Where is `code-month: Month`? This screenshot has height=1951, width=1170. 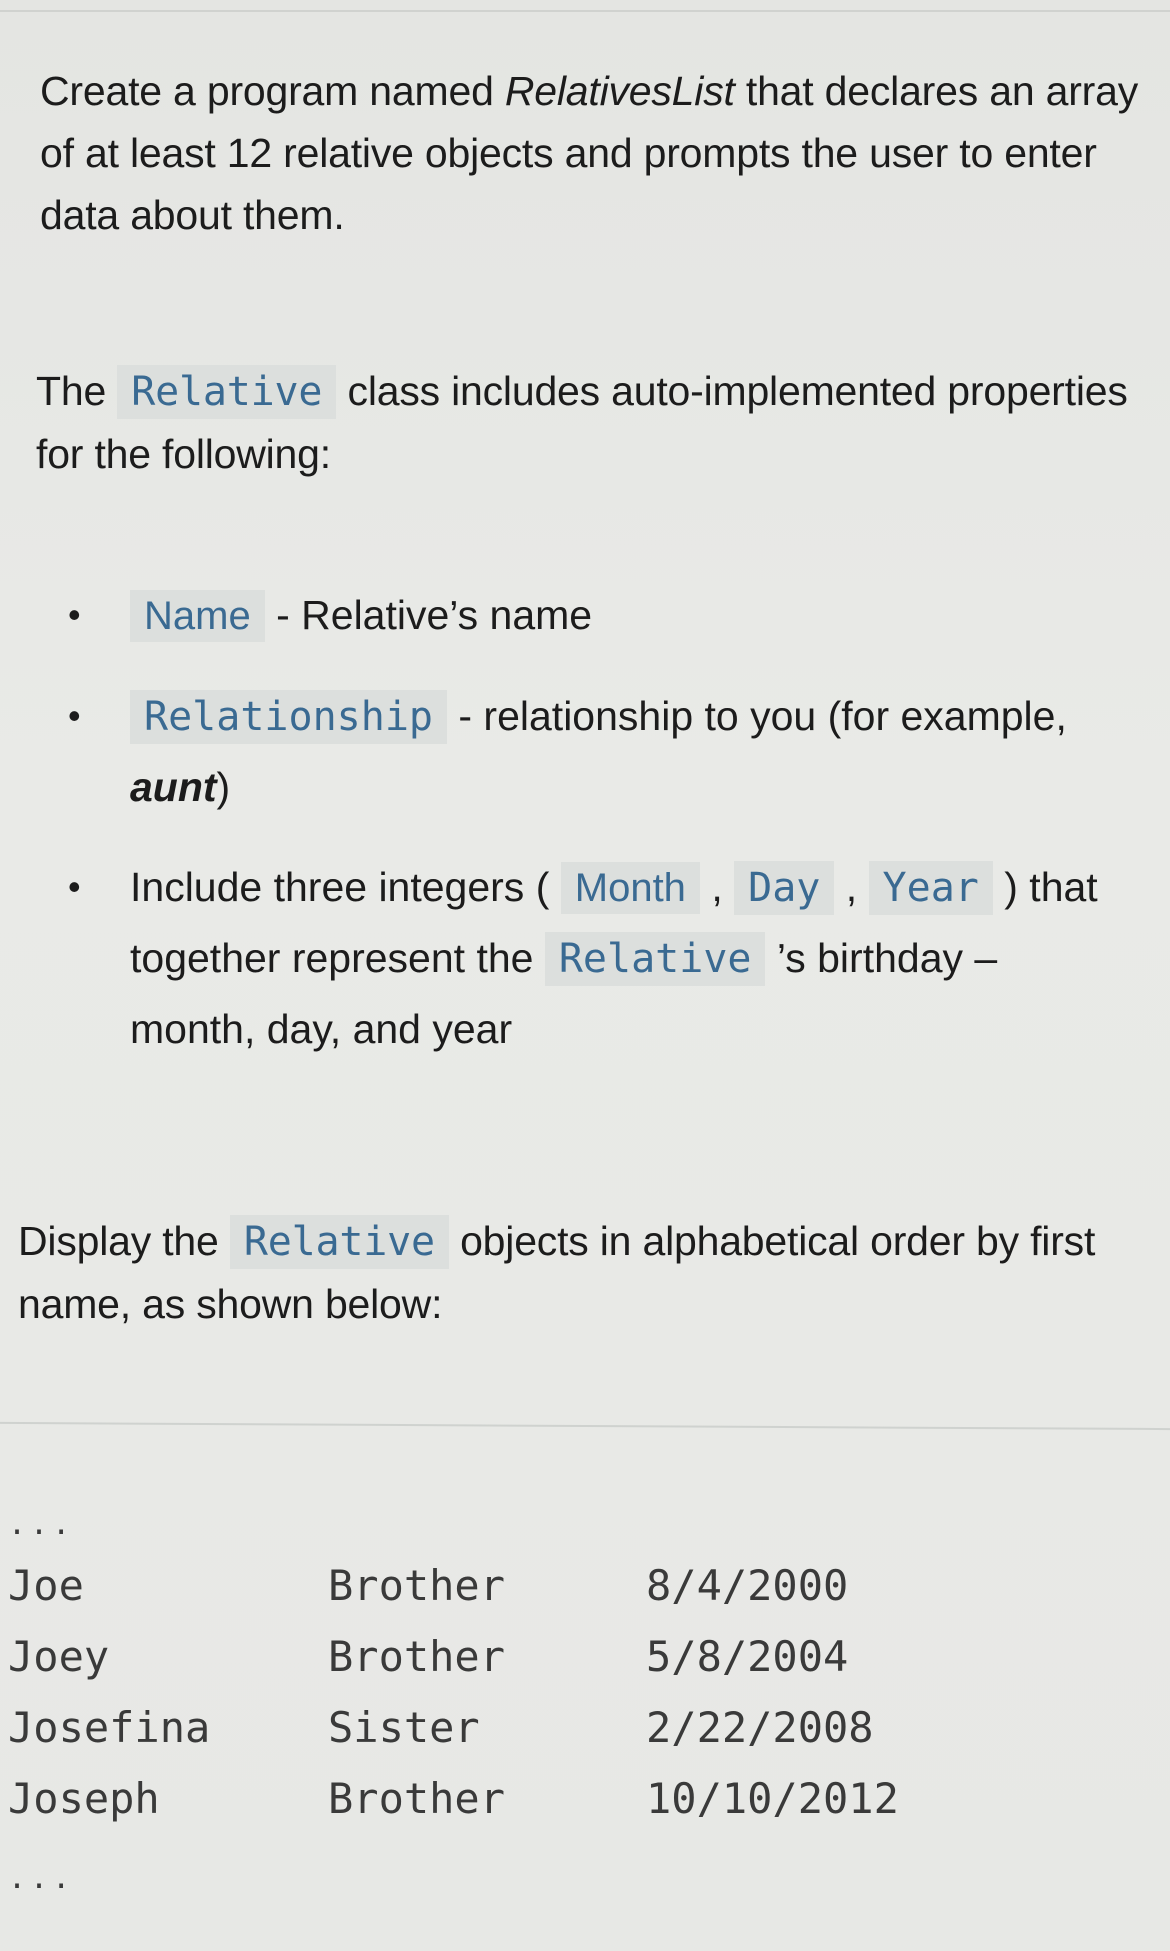
code-month: Month is located at coordinates (630, 888).